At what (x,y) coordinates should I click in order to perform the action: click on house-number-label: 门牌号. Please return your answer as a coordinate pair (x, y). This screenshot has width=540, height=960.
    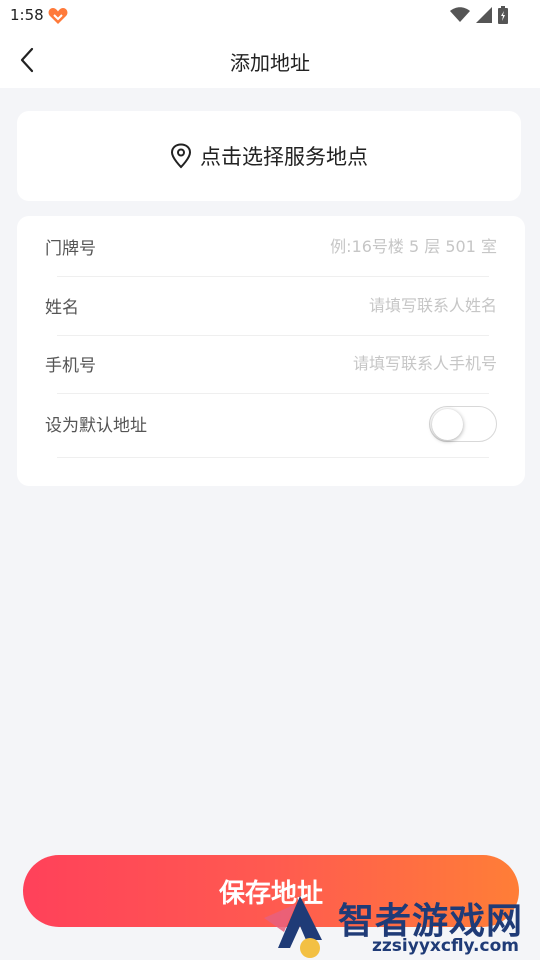
    Looking at the image, I should click on (70, 249).